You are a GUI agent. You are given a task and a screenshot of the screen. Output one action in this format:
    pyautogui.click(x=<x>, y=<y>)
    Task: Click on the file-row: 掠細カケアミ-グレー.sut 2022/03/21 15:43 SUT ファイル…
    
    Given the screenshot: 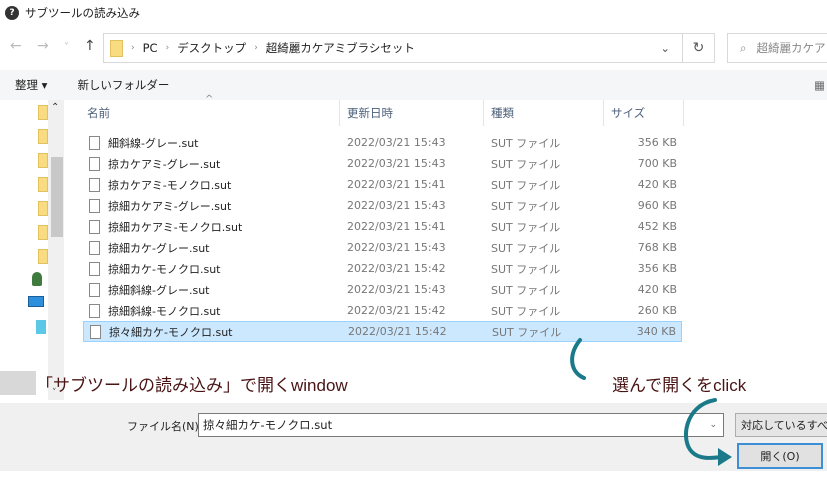 What is the action you would take?
    pyautogui.click(x=382, y=205)
    